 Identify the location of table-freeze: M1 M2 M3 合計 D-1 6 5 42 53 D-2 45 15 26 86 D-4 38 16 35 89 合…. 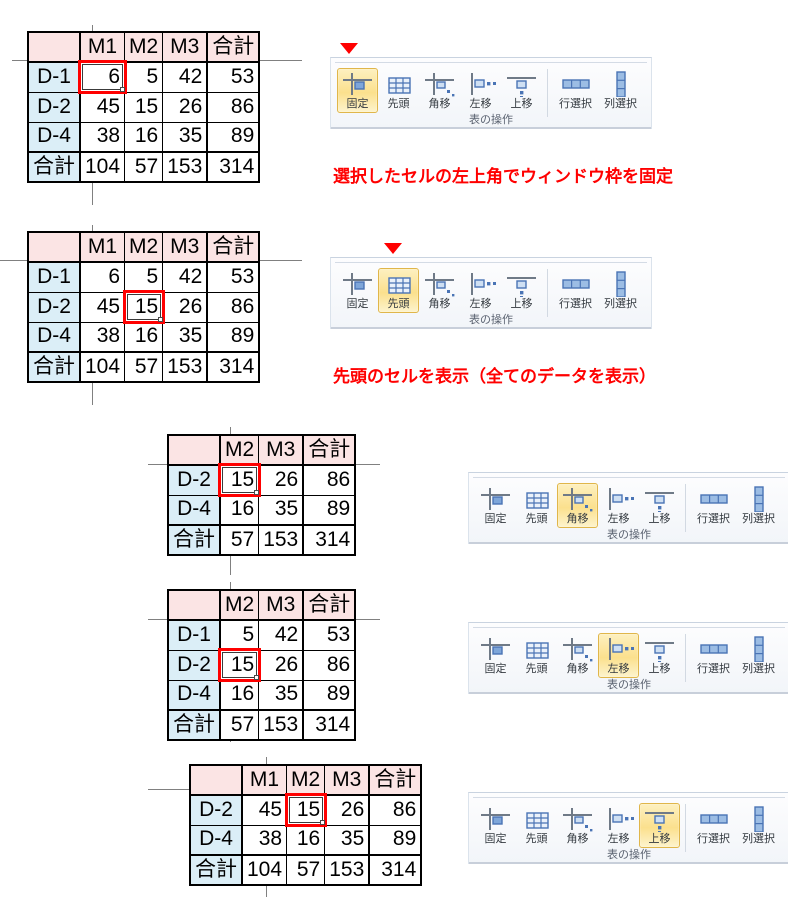
(144, 107).